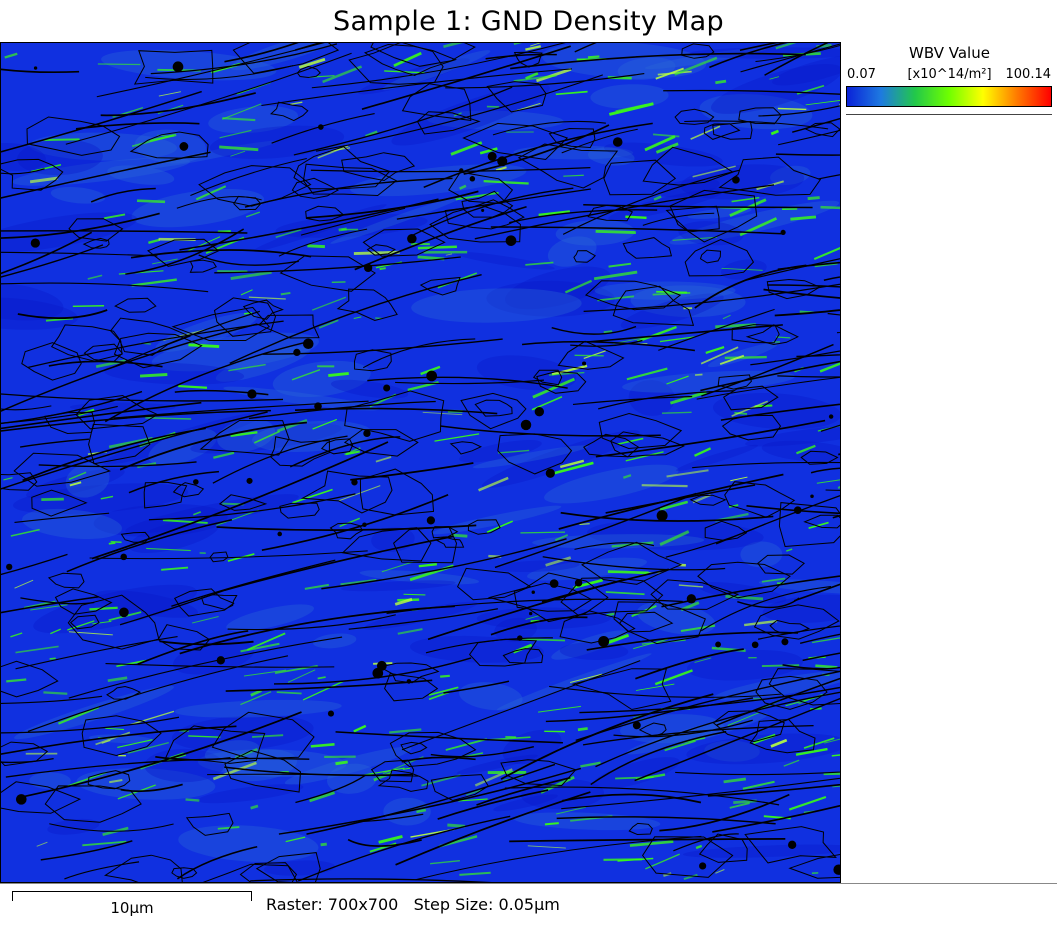 This screenshot has width=1057, height=925. What do you see at coordinates (528, 883) in the screenshot?
I see `footer-divider` at bounding box center [528, 883].